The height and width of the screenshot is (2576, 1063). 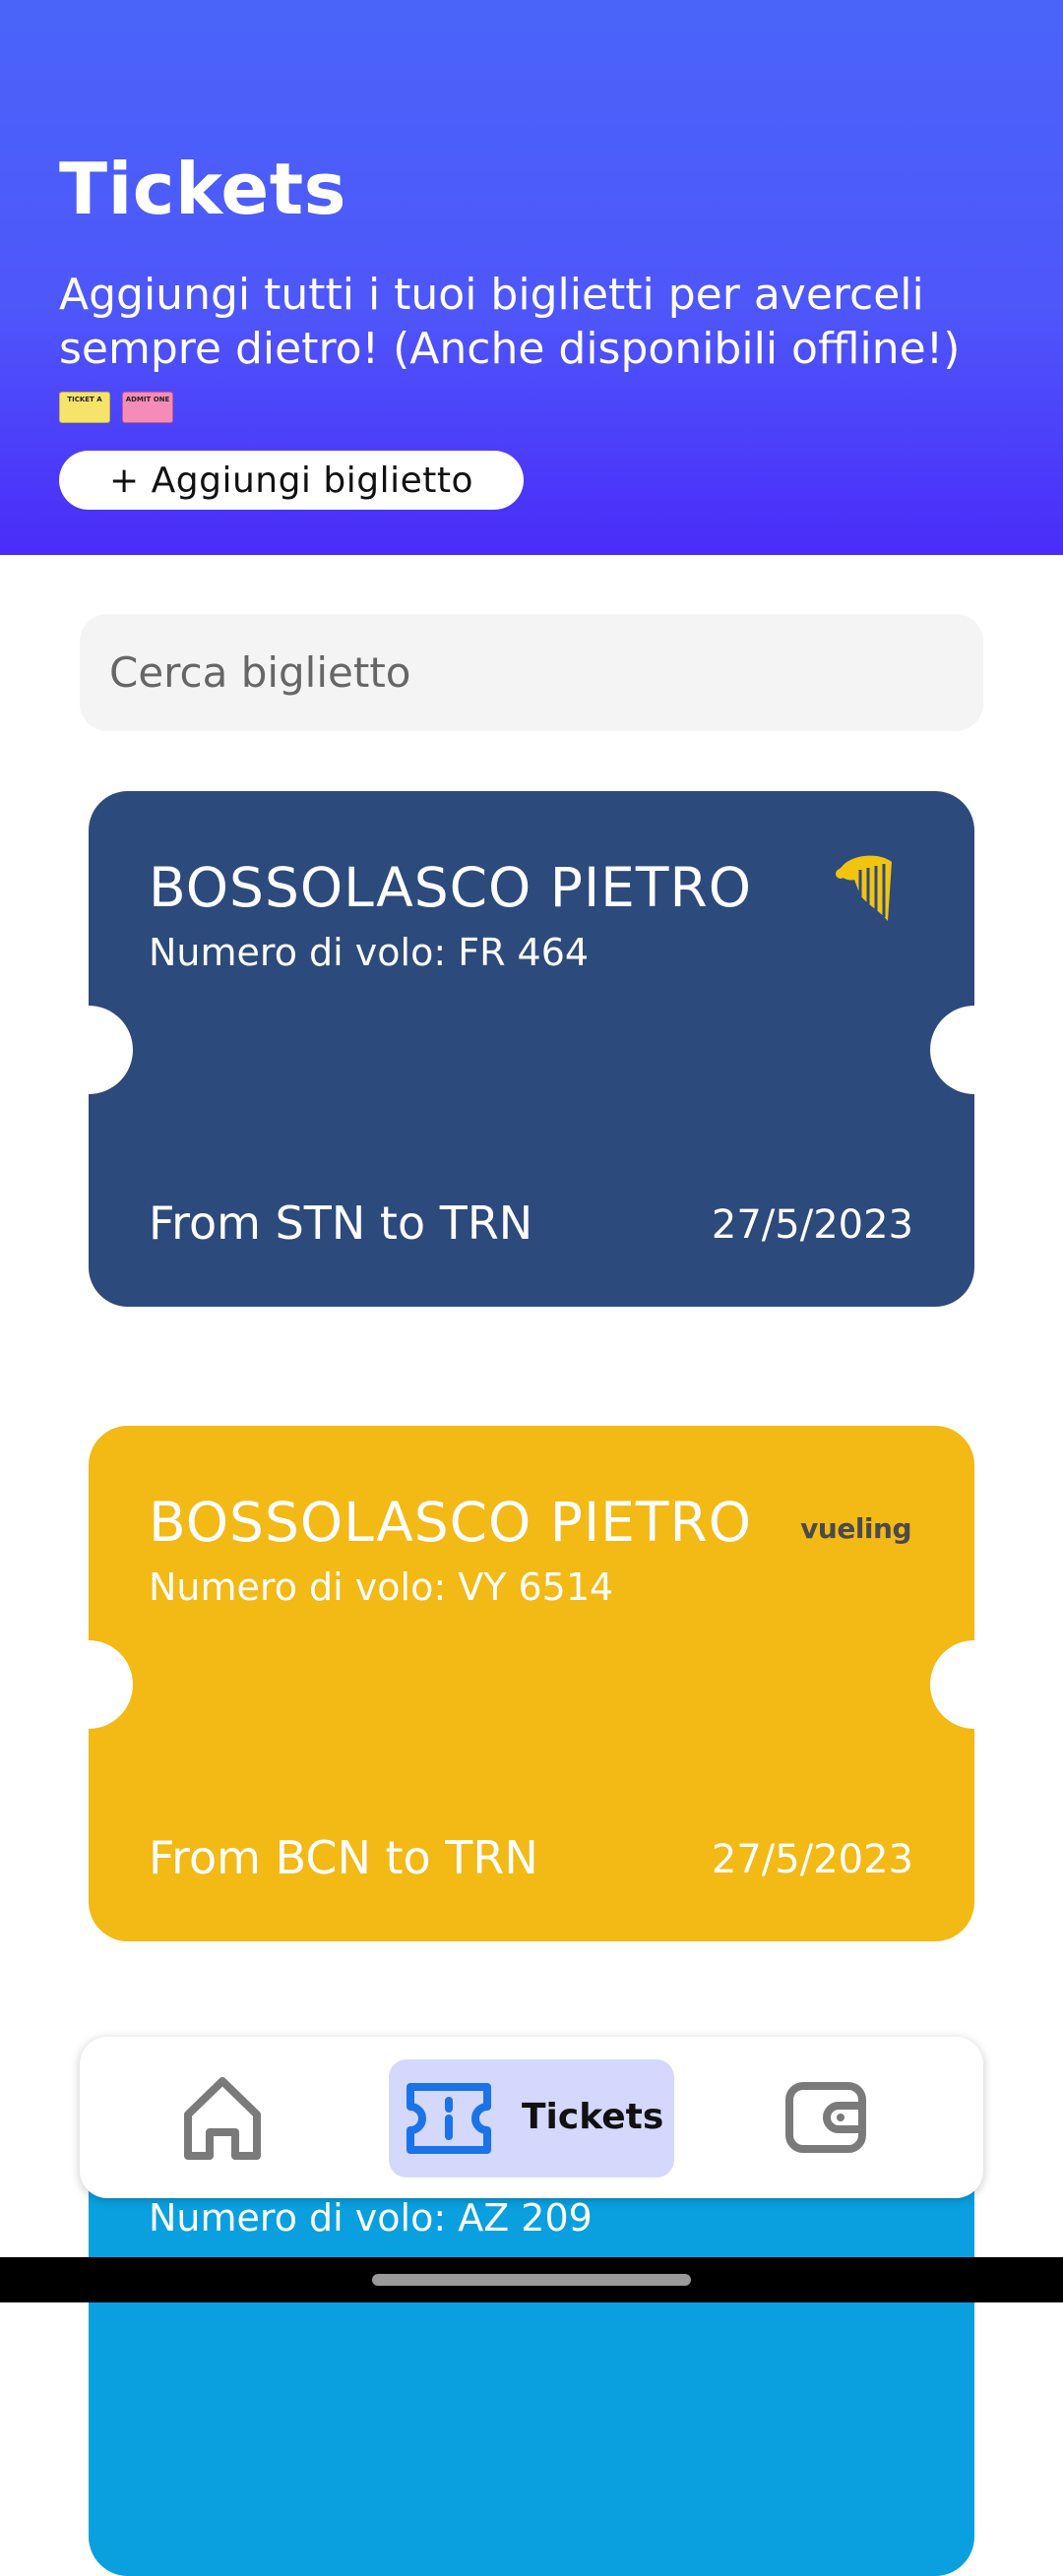 I want to click on page-title: Tickets, so click(x=203, y=189).